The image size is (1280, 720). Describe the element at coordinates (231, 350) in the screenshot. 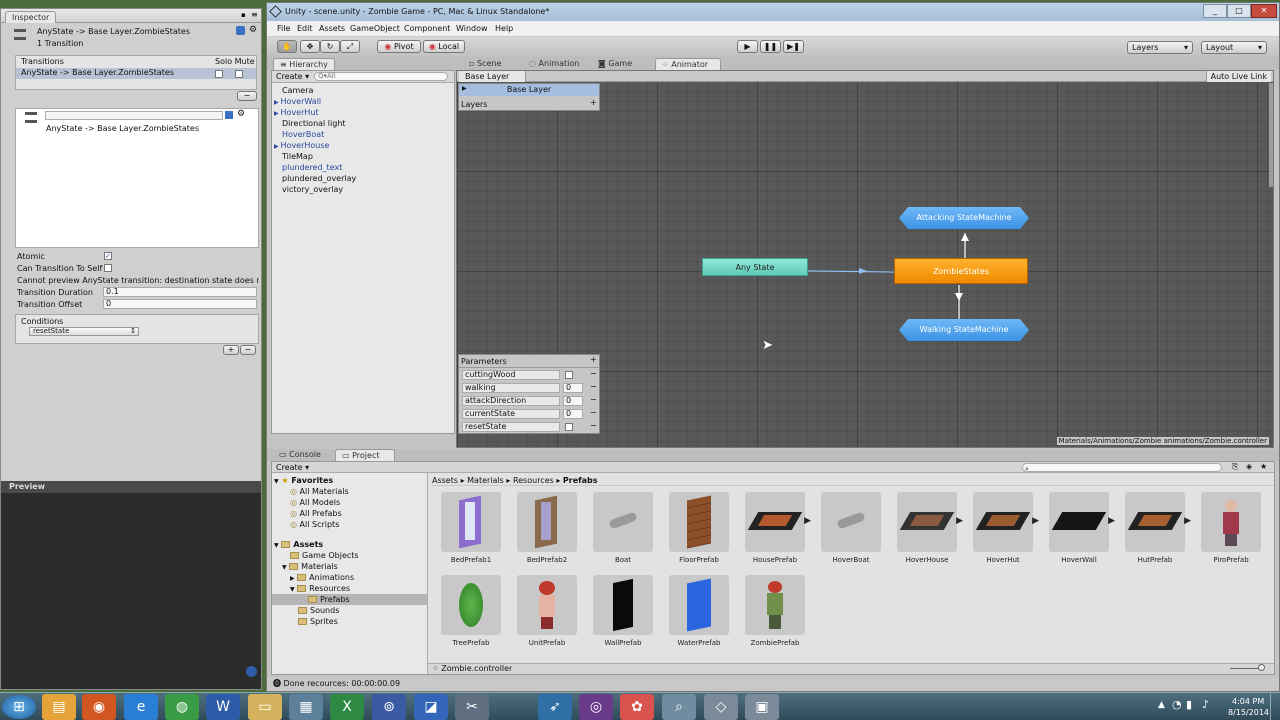

I see `add-condition-button: +` at that location.